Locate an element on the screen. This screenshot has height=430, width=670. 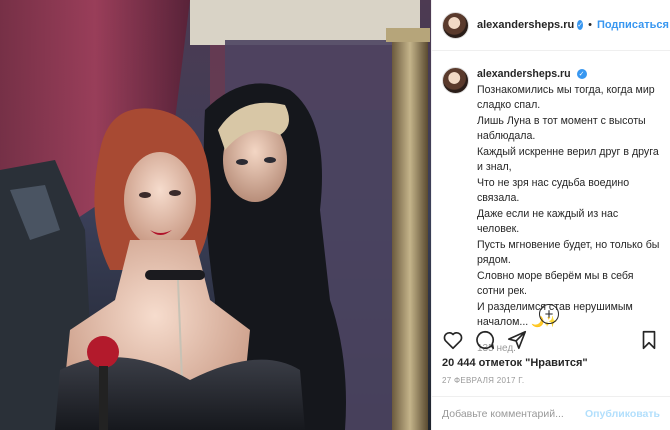
comment-form: Опубликовать is located at coordinates (551, 413).